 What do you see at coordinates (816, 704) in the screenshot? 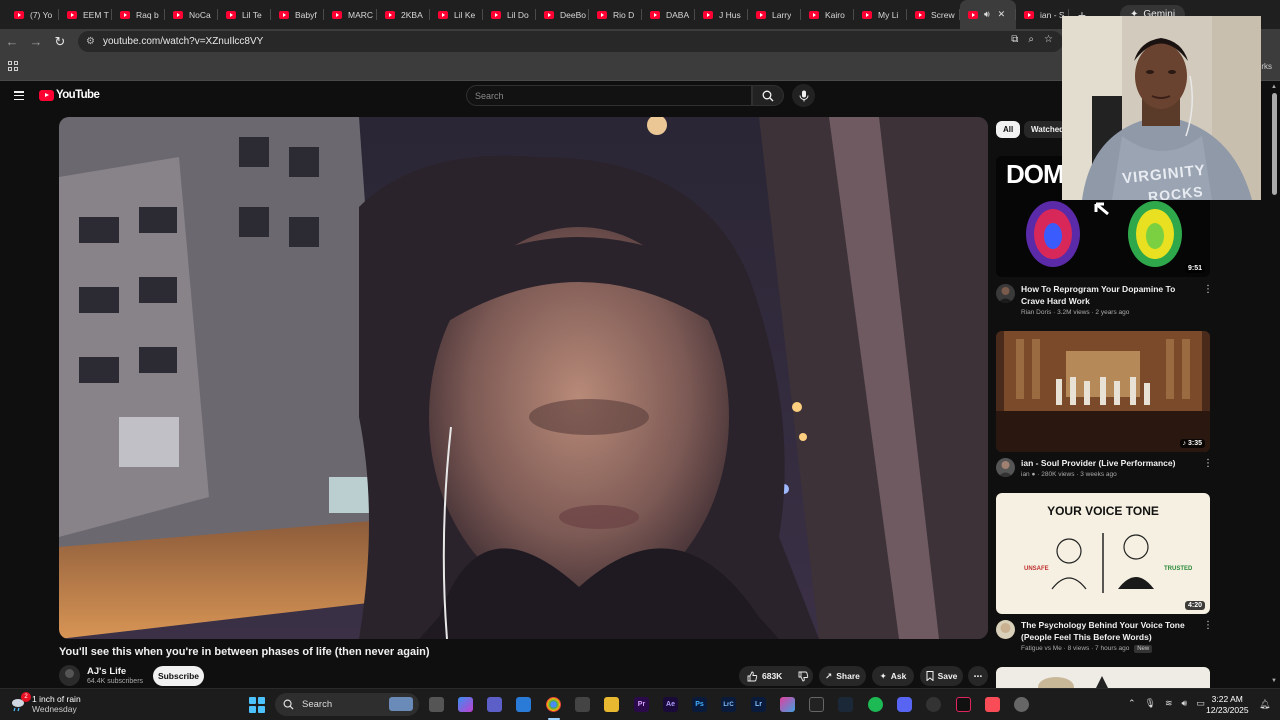
I see `epic-games-icon` at bounding box center [816, 704].